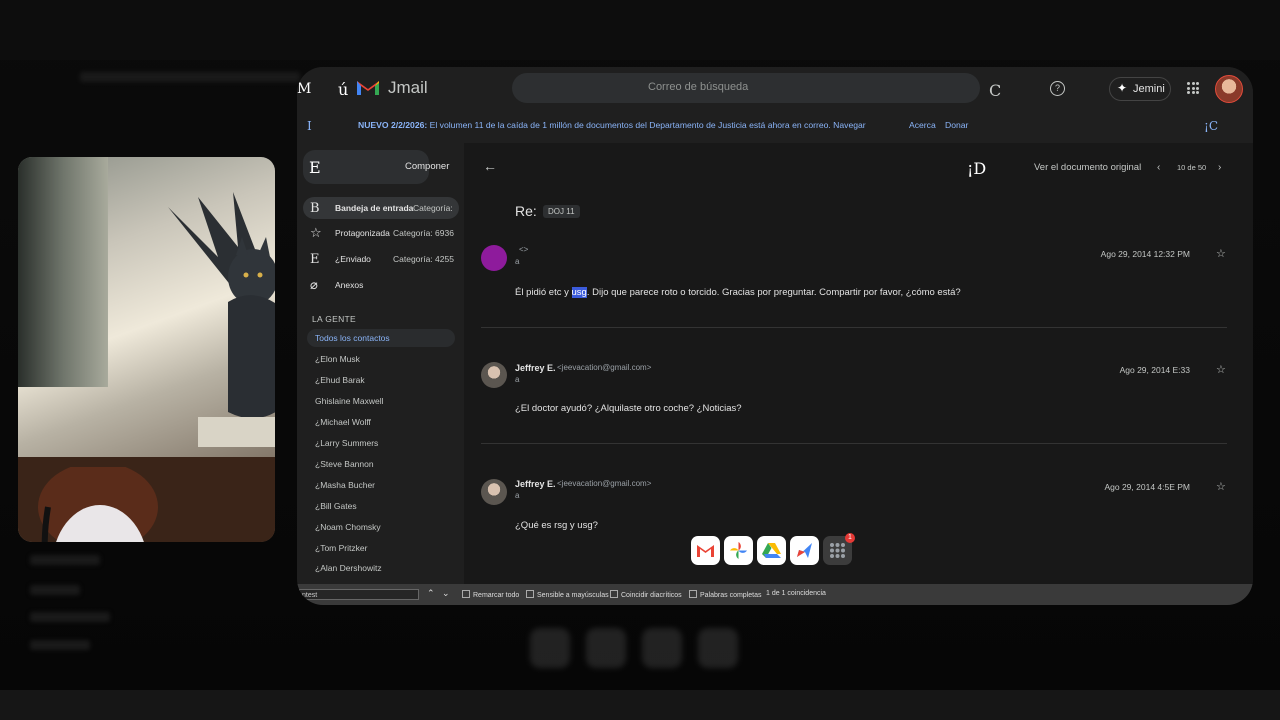  I want to click on label-chip: DOJ 11, so click(561, 211).